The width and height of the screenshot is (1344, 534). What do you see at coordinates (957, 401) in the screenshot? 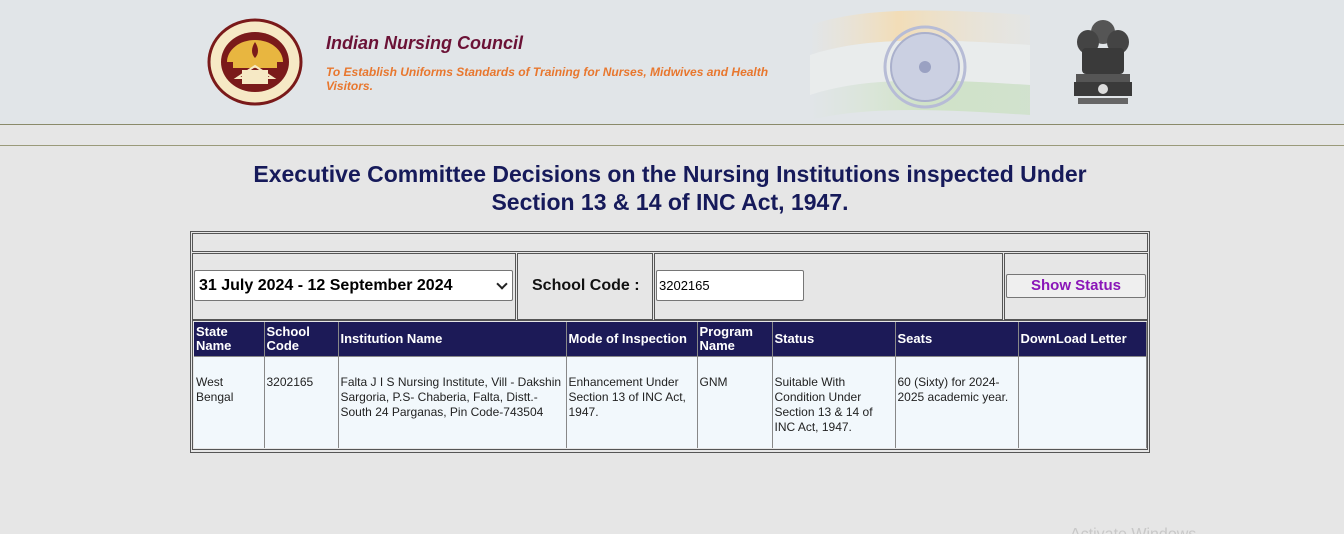
I see `cell-seats: 60 (Sixty) for 2024-2025 academic year.` at bounding box center [957, 401].